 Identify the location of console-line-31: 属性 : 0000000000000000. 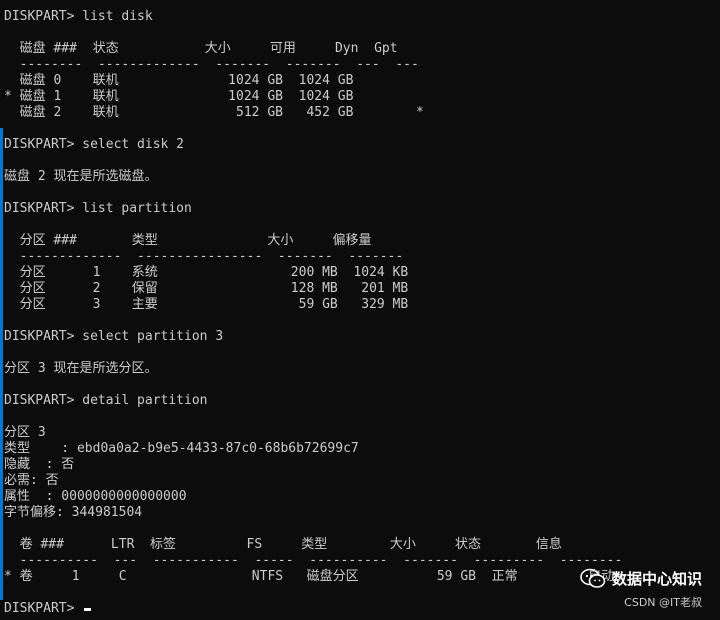
(95, 496).